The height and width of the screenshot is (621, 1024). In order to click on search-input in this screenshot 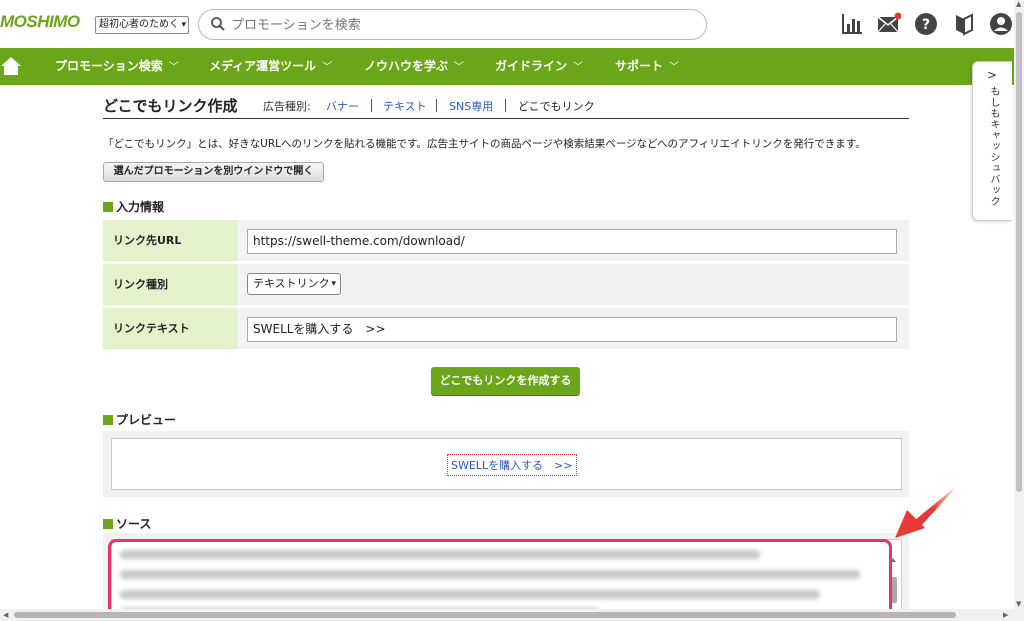, I will do `click(461, 25)`.